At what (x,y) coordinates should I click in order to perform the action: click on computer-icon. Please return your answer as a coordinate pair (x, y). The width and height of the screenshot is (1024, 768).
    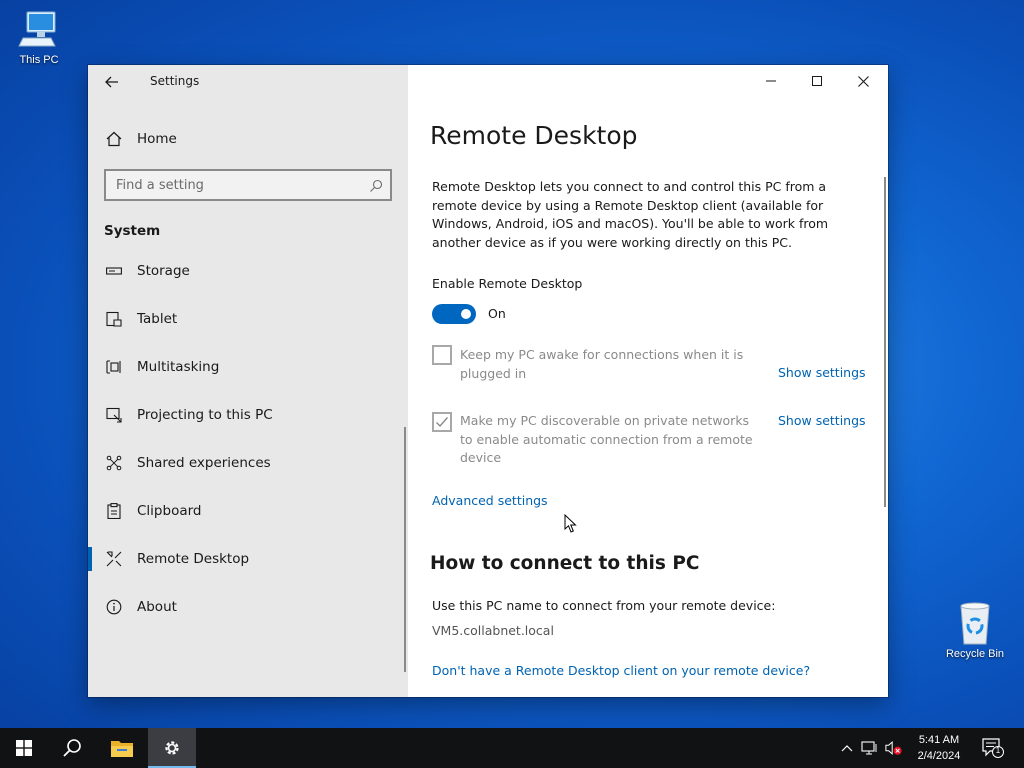
    Looking at the image, I should click on (37, 29).